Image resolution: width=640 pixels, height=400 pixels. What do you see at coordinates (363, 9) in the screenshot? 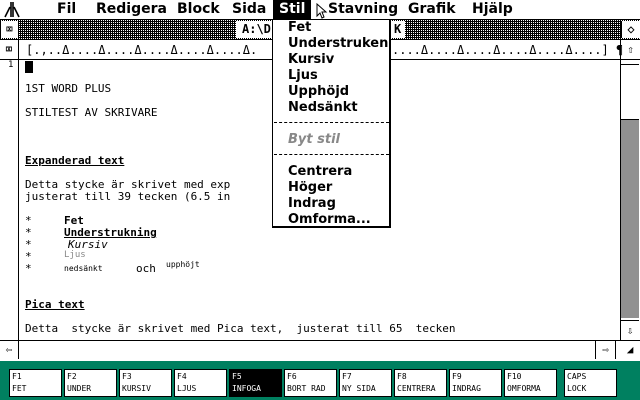
I see `menu-stavning: Stavning` at bounding box center [363, 9].